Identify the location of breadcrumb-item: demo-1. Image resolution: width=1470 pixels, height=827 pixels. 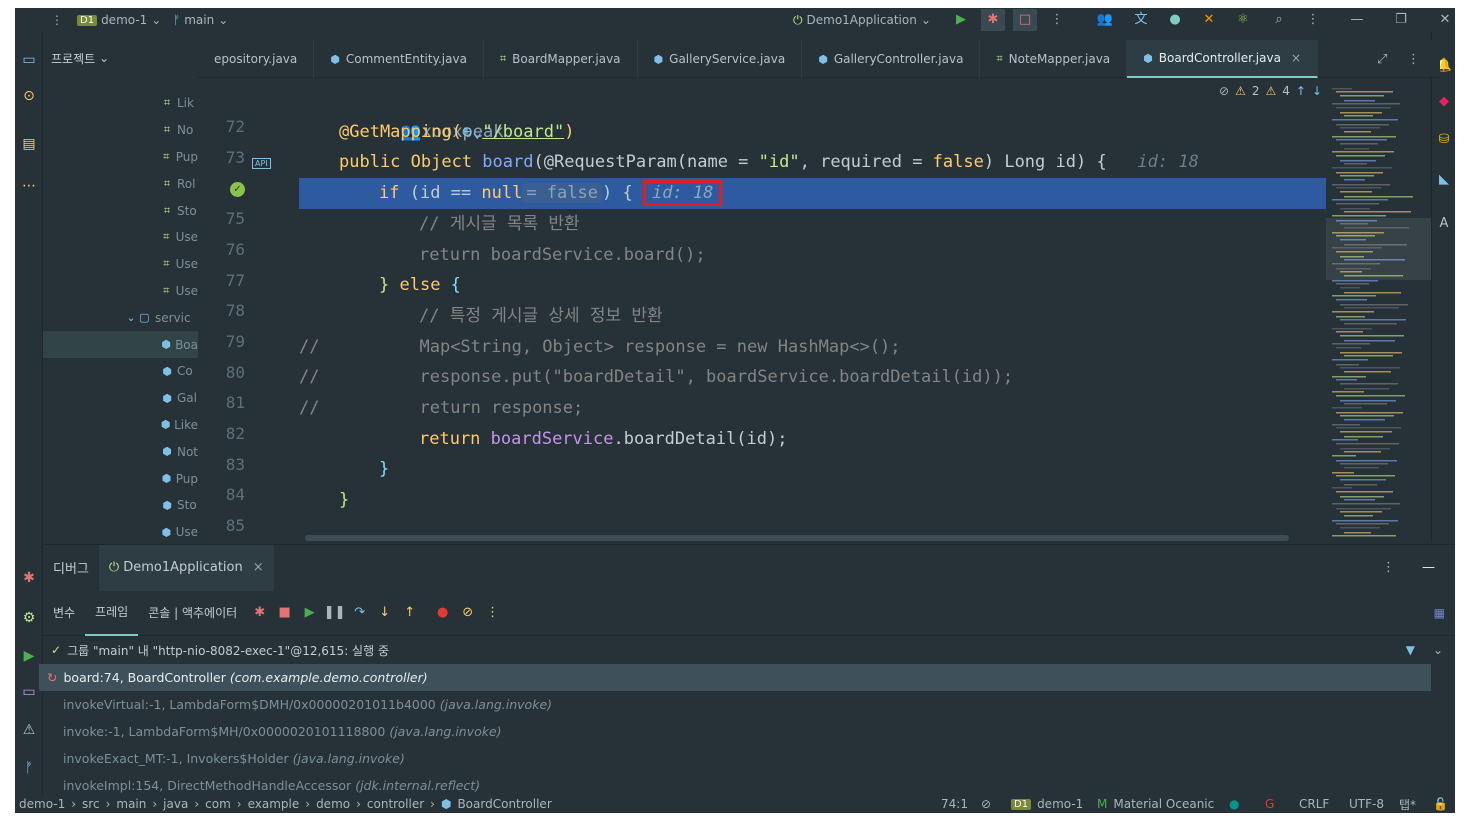
(42, 804).